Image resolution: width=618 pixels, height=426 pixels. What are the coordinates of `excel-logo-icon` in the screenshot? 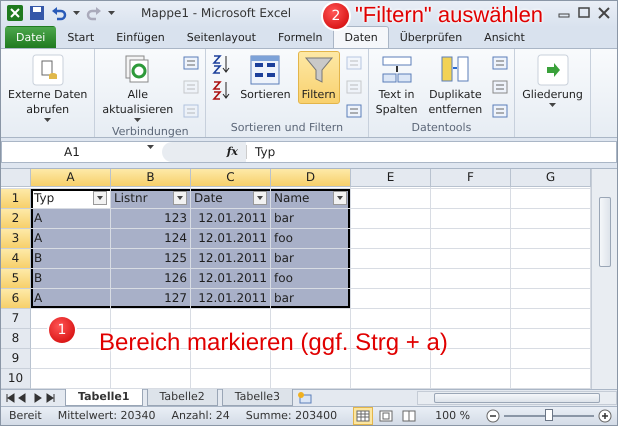 It's located at (15, 13).